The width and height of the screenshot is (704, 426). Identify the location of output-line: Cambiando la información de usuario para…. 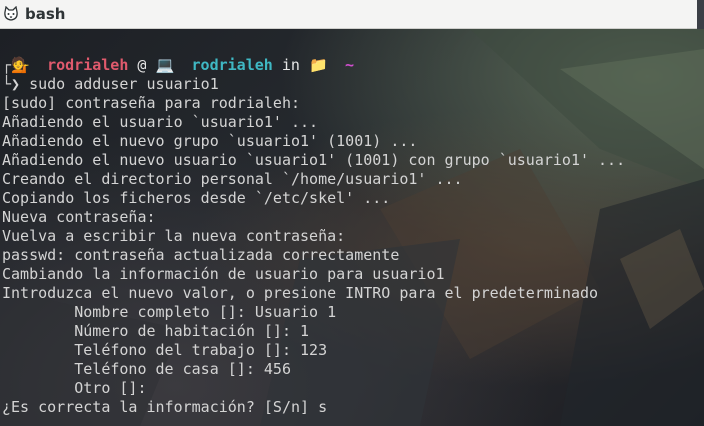
(223, 274).